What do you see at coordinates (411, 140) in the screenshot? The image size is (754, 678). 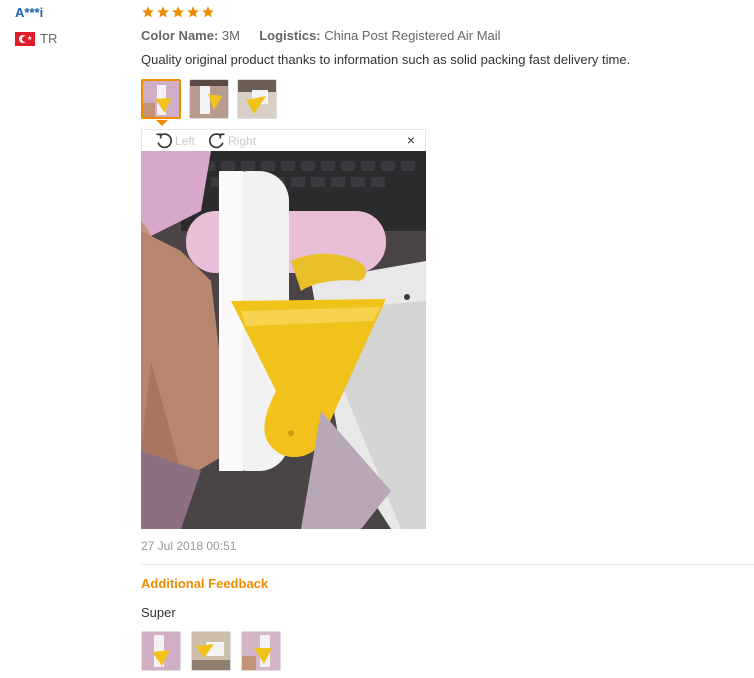 I see `close-icon: ×` at bounding box center [411, 140].